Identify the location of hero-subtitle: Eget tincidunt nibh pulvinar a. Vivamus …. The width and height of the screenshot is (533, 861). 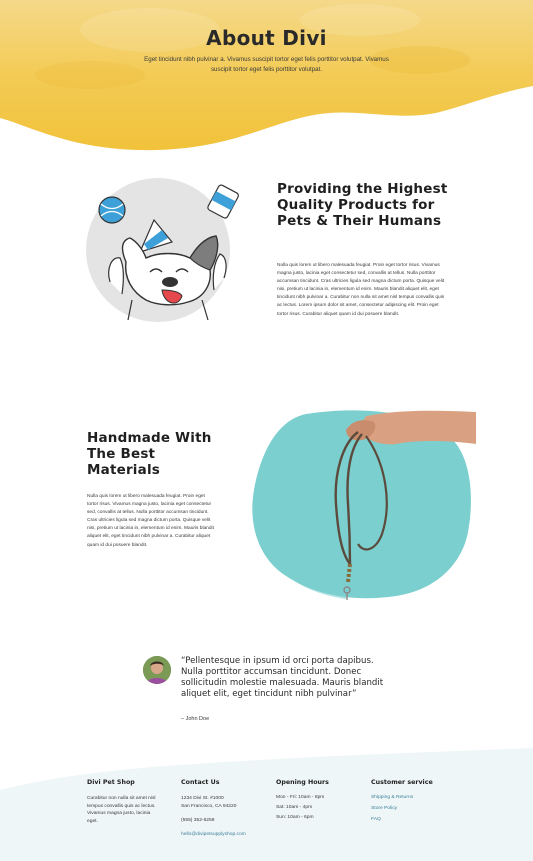
(266, 64).